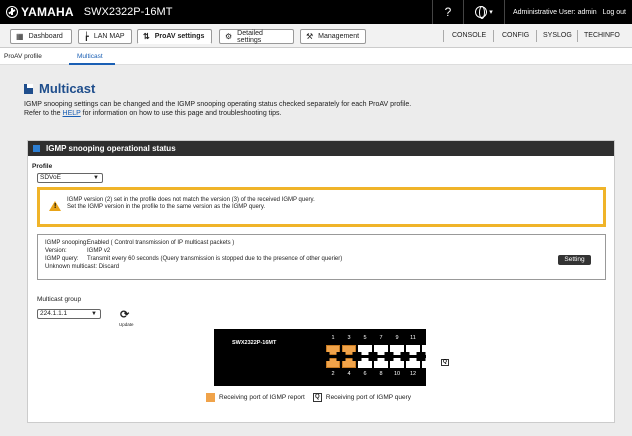 The image size is (632, 436). Describe the element at coordinates (333, 374) in the screenshot. I see `port-number-2: 2` at that location.